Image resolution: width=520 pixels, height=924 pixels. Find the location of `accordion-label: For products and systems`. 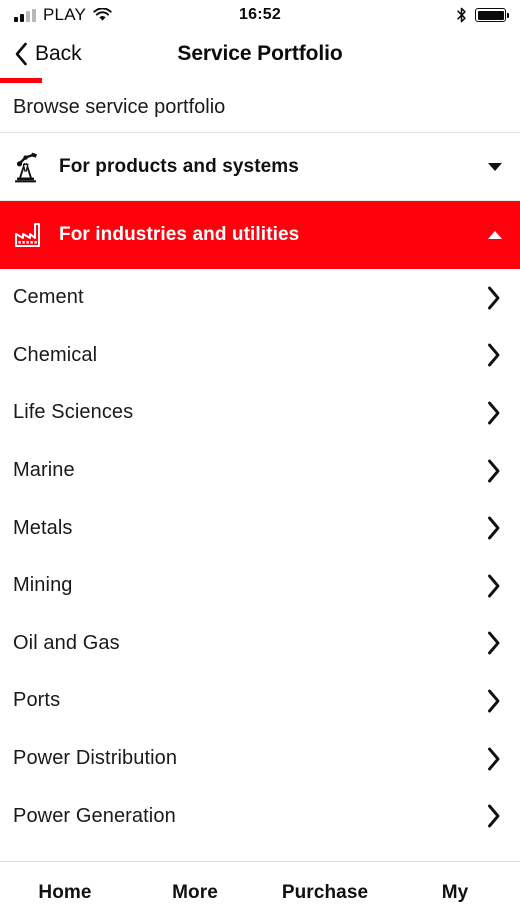

accordion-label: For products and systems is located at coordinates (179, 166).